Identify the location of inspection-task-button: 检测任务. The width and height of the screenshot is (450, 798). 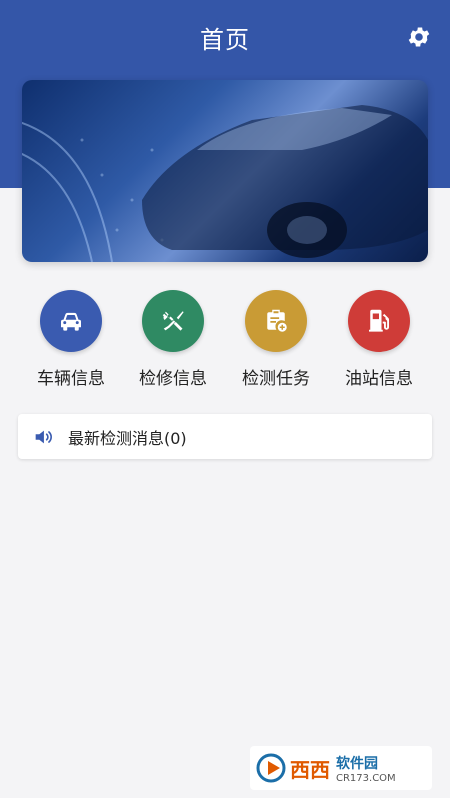
(276, 339).